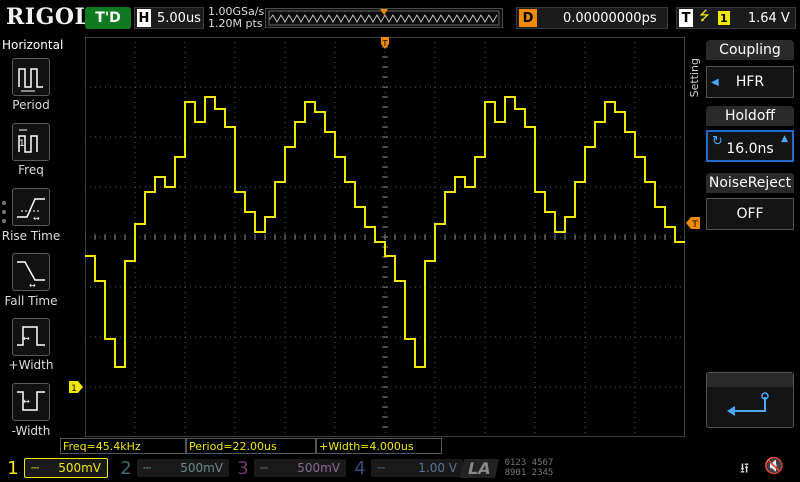 The width and height of the screenshot is (800, 482). What do you see at coordinates (31, 301) in the screenshot?
I see `fall-time-label: Fall Time` at bounding box center [31, 301].